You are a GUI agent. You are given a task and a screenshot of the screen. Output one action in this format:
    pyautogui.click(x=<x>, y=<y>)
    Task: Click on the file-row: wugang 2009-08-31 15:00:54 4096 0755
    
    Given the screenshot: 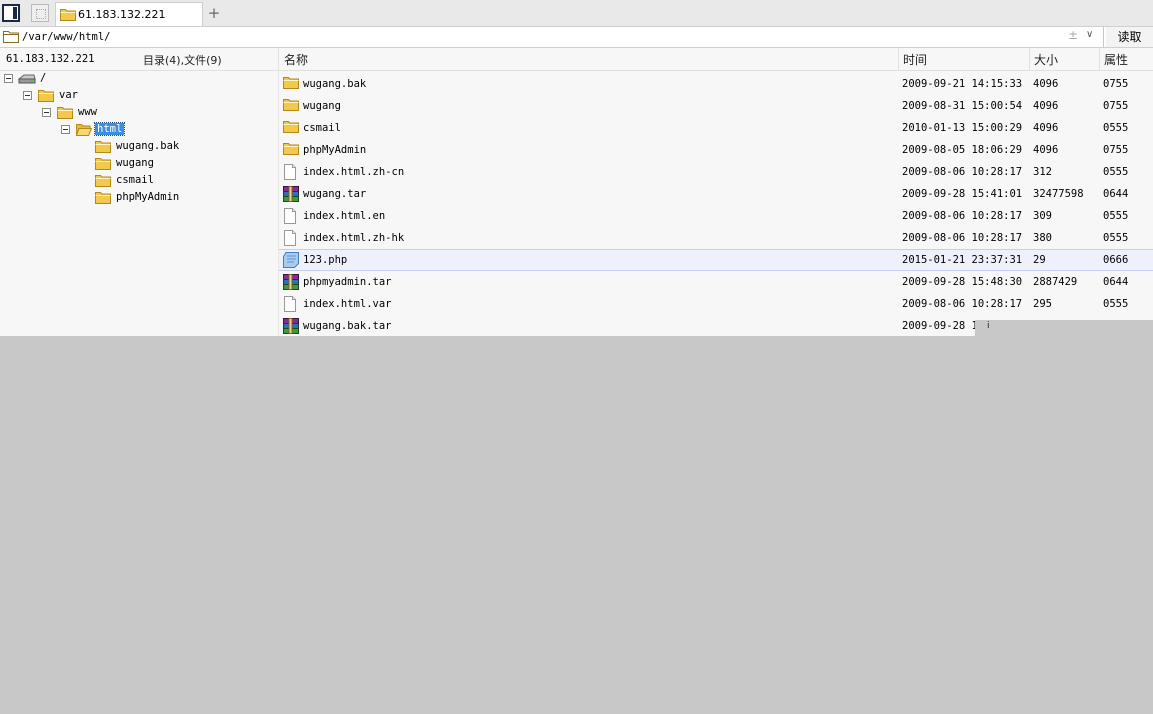 What is the action you would take?
    pyautogui.click(x=716, y=106)
    